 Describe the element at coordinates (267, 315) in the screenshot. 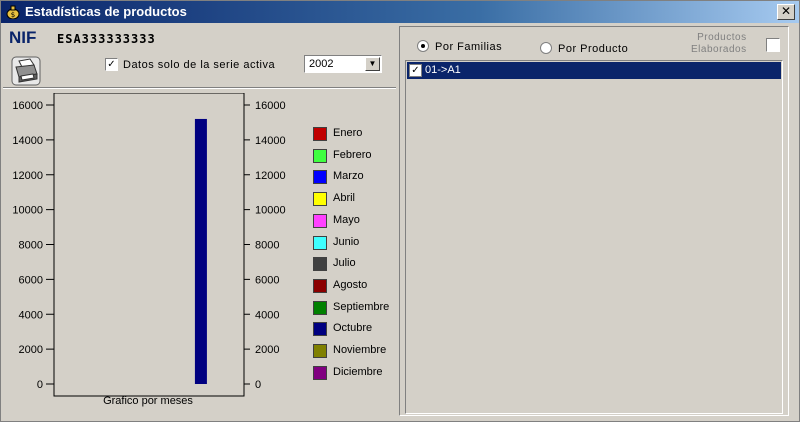

I see `y-tick-label-right: 4000` at that location.